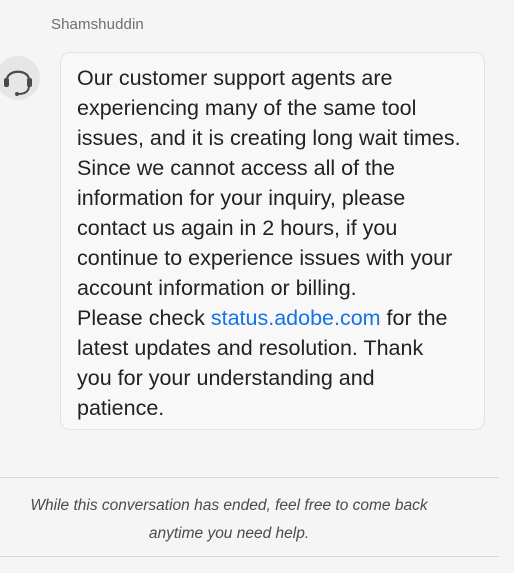 The width and height of the screenshot is (514, 573). I want to click on message-line: contact us again in 2 hours, if you, so click(237, 228).